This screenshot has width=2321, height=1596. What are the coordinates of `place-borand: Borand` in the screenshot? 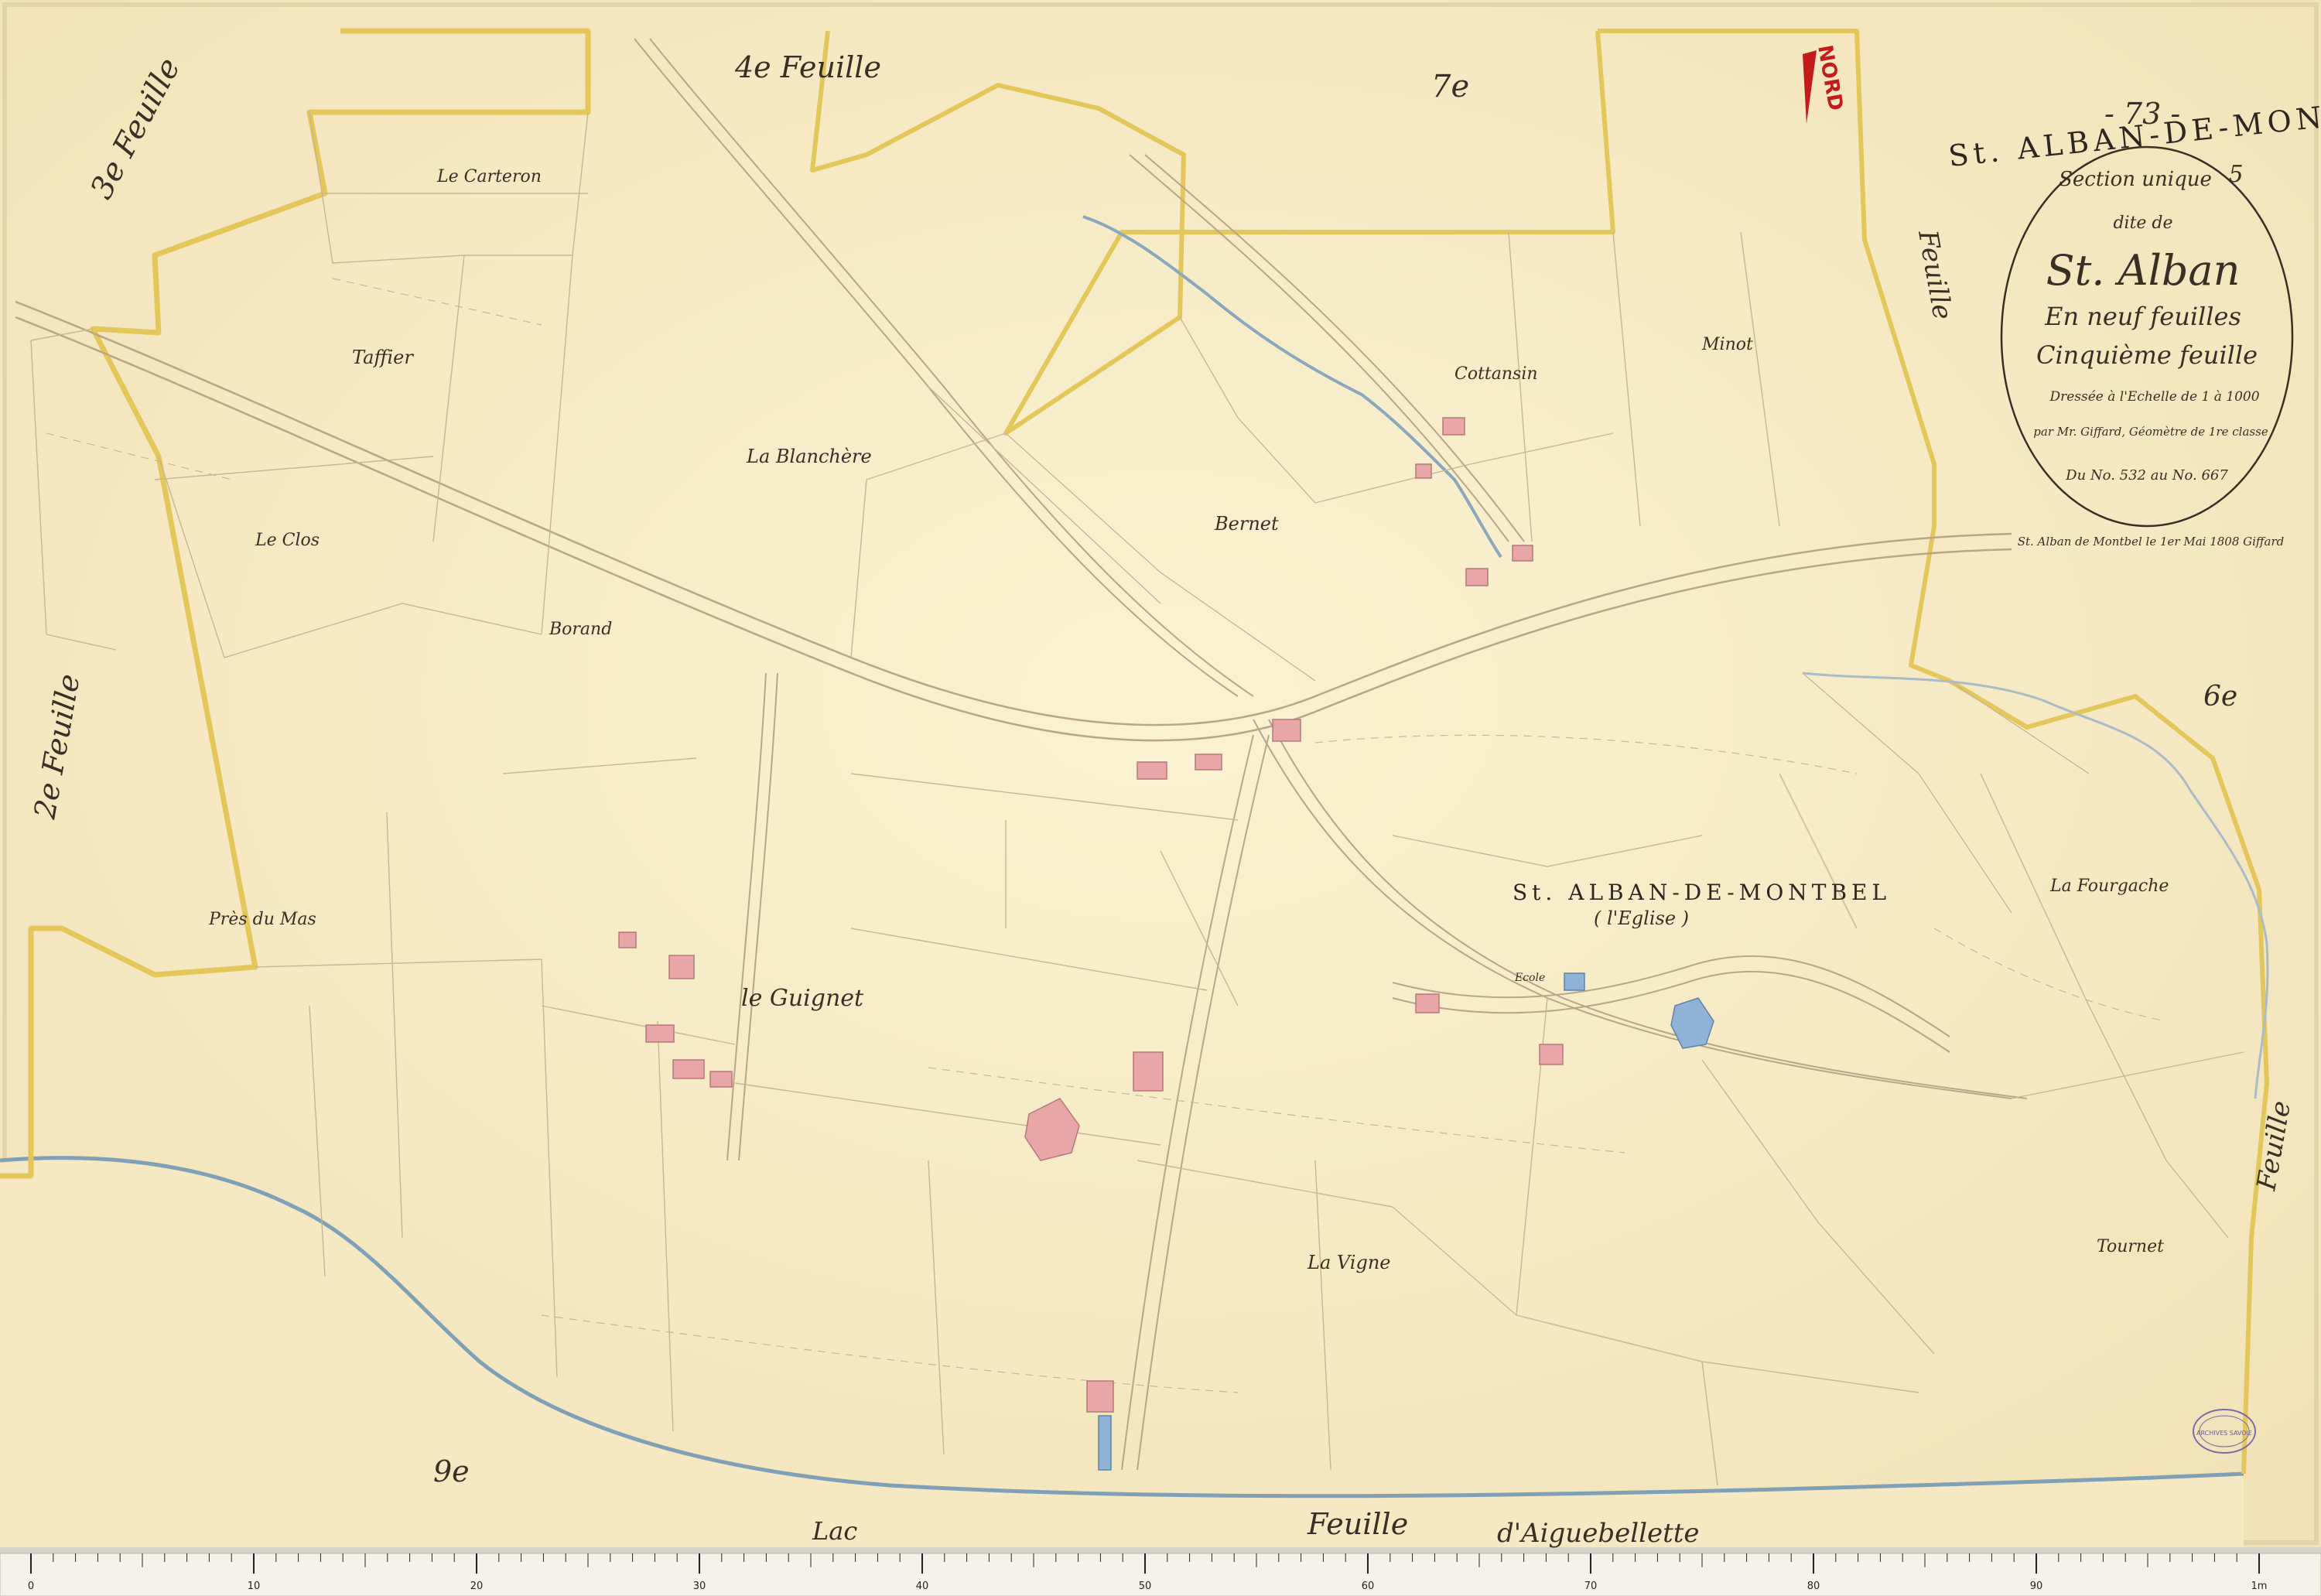 It's located at (580, 629).